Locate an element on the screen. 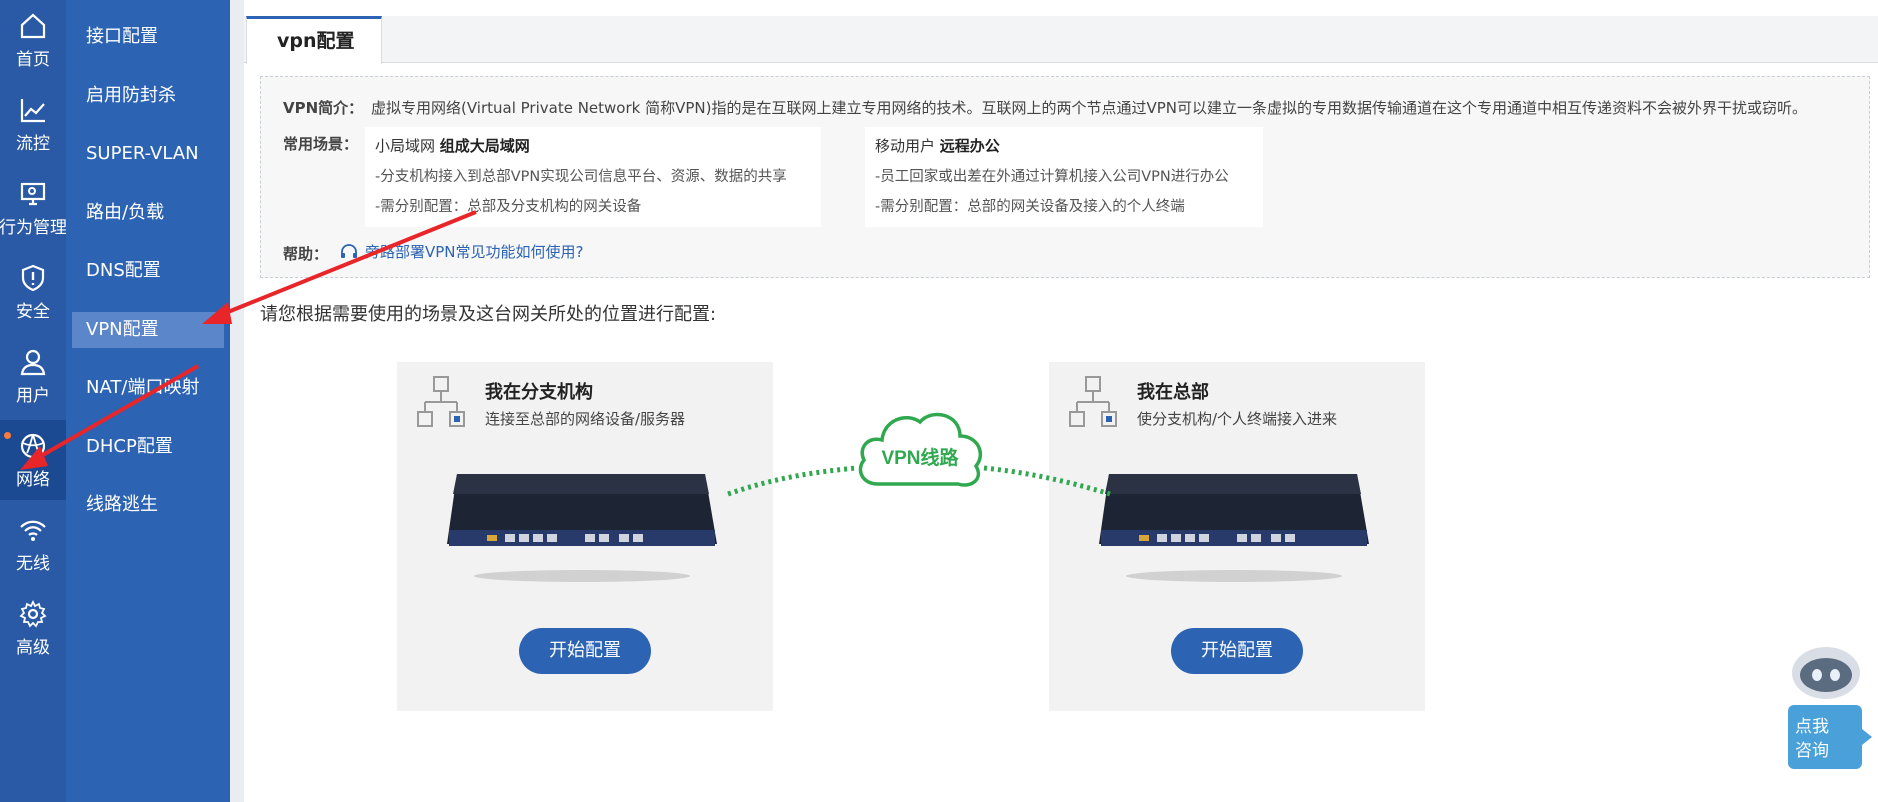 This screenshot has height=802, width=1878. vpn-cloud-icon: VPN线路 is located at coordinates (920, 449).